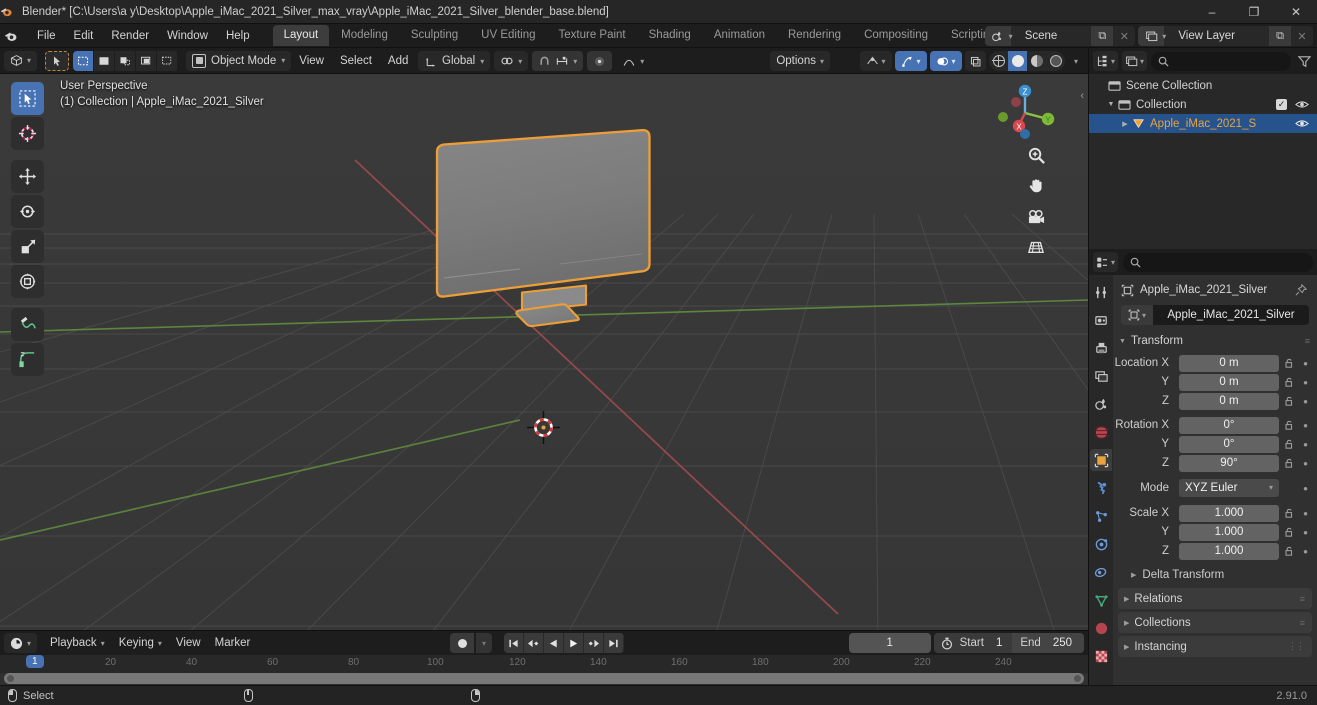 The image size is (1317, 705). I want to click on play-reverse-button, so click(554, 643).